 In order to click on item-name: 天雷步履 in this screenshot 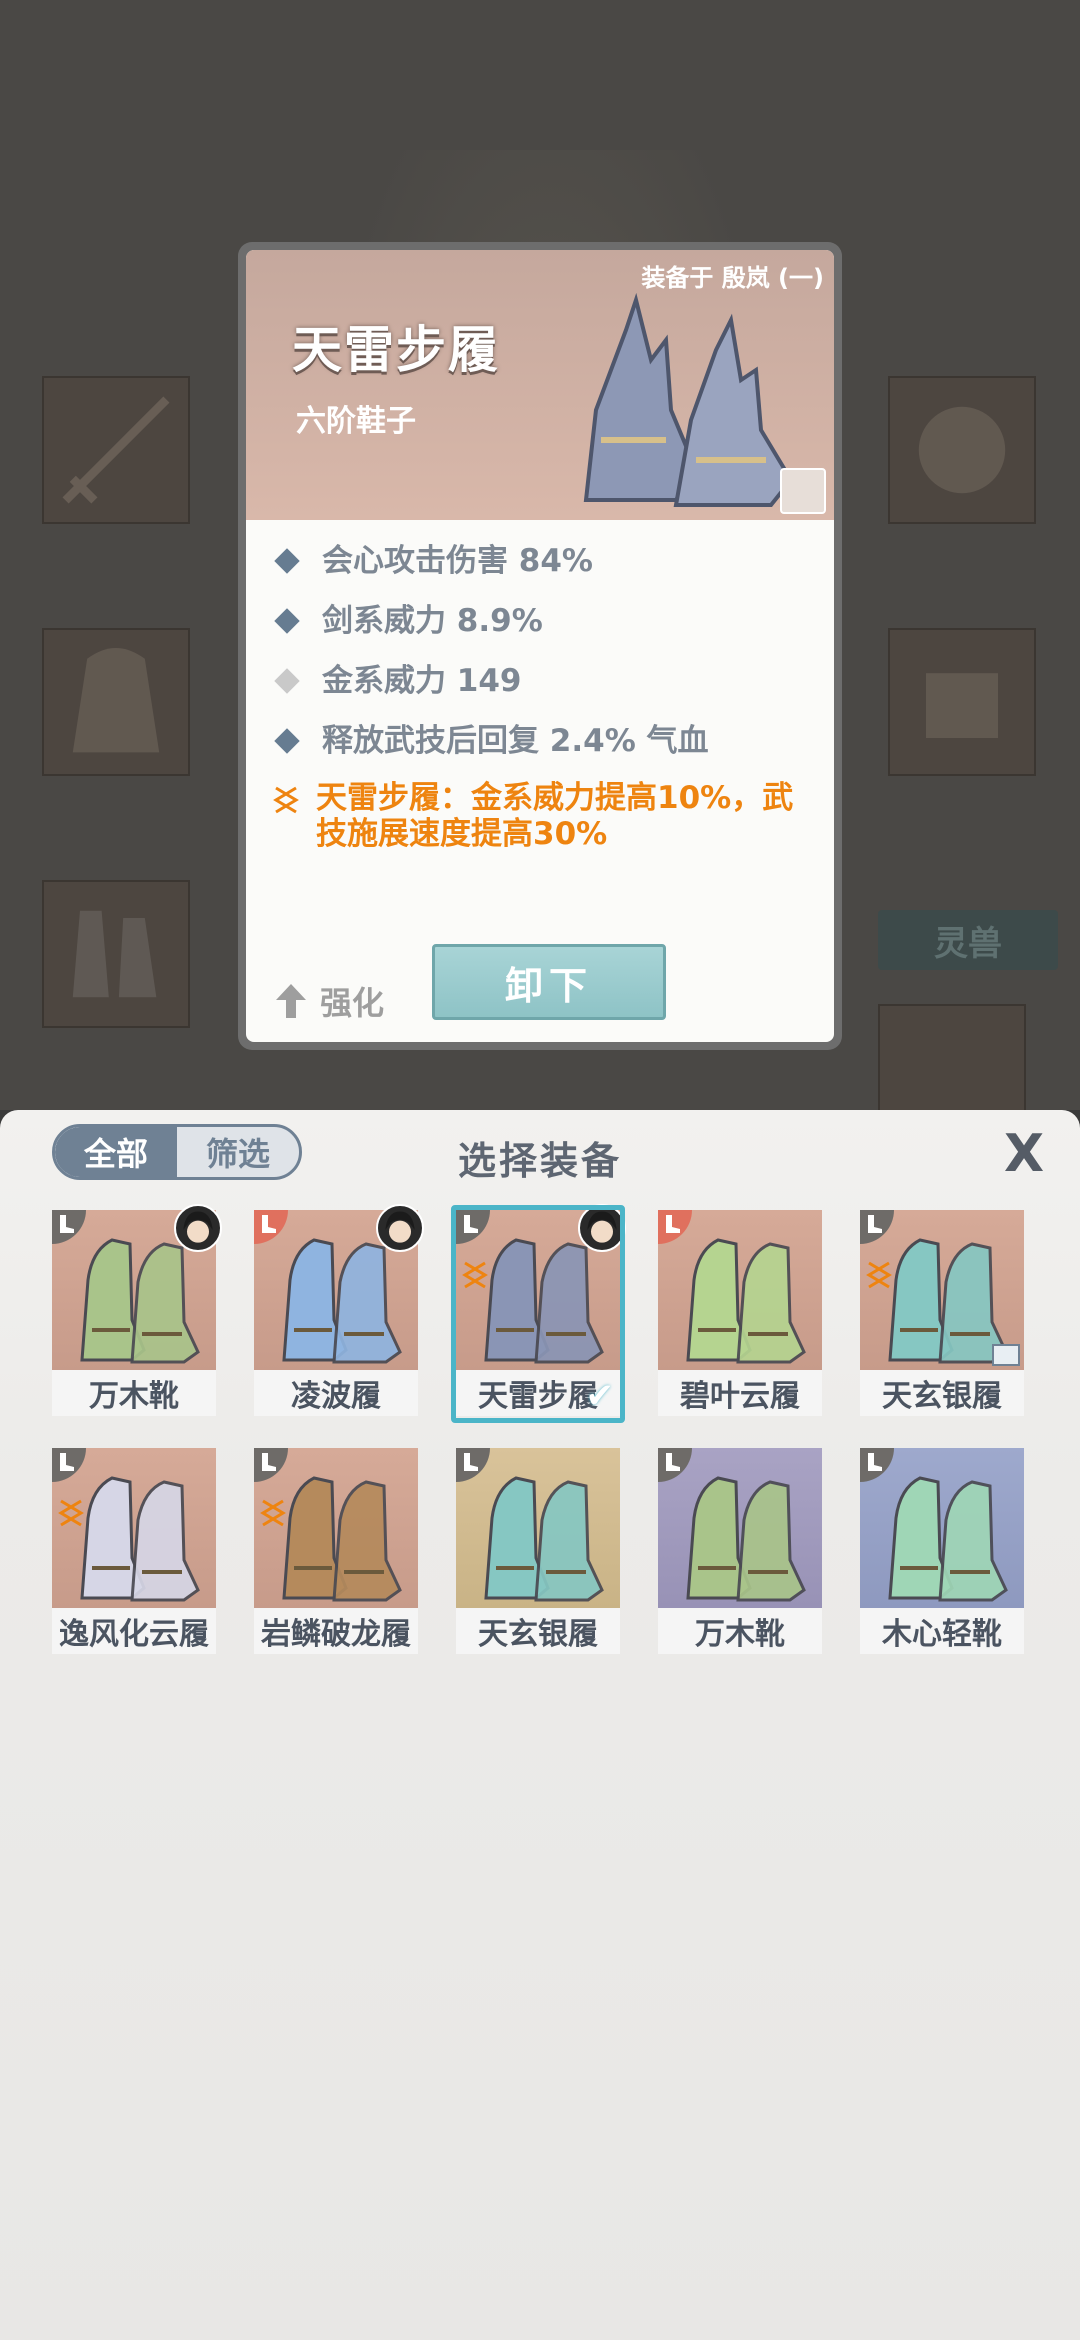, I will do `click(396, 350)`.